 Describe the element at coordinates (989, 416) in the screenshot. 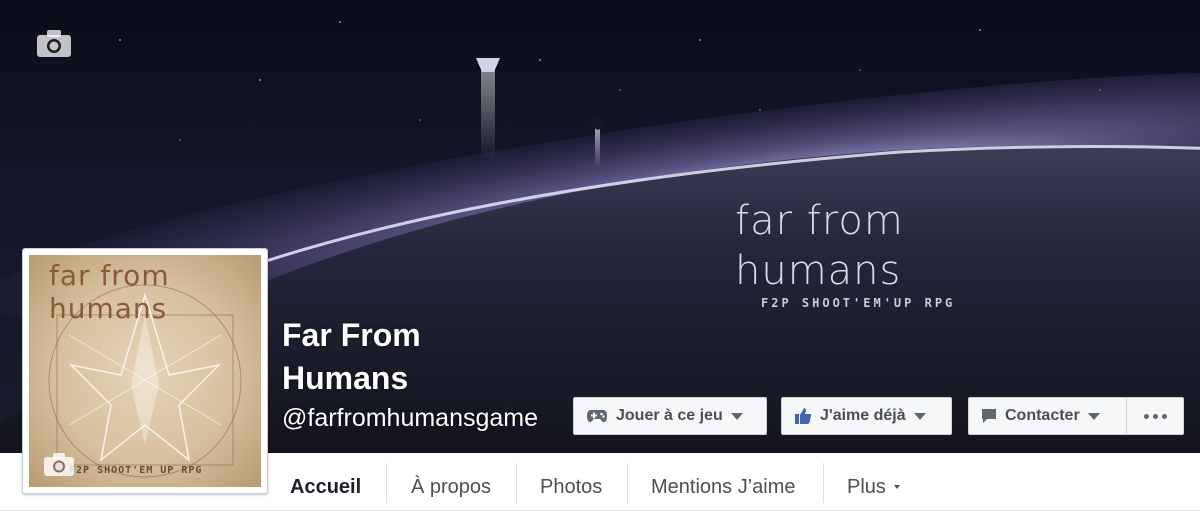

I see `message-icon` at that location.